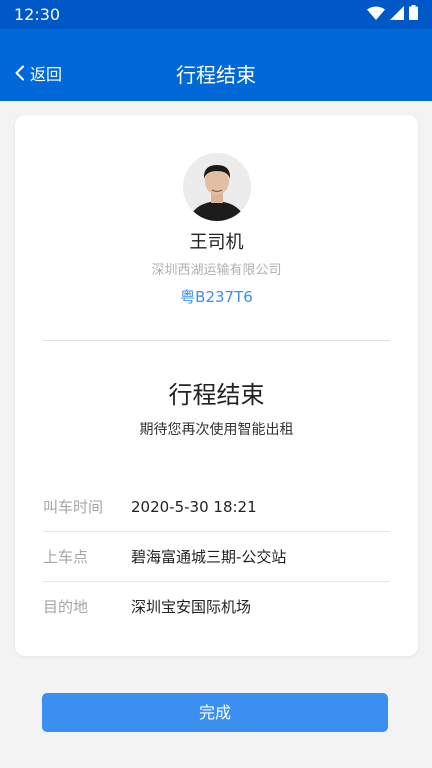  I want to click on detail-label: 目的地, so click(66, 607).